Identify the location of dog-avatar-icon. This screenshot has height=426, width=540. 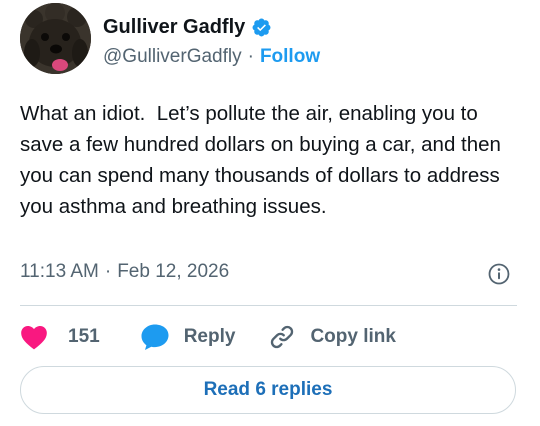
(55, 38).